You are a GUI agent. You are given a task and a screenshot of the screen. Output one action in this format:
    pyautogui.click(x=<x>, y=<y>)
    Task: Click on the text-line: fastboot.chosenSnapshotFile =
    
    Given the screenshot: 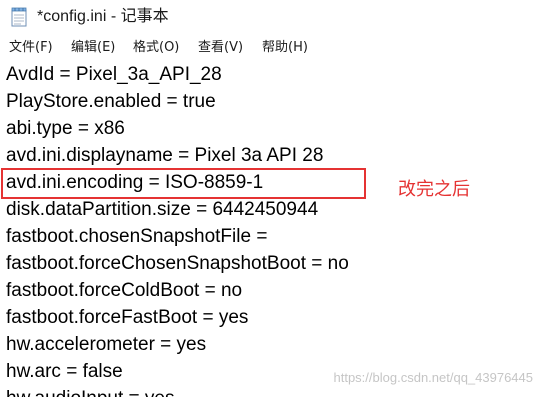 What is the action you would take?
    pyautogui.click(x=139, y=236)
    